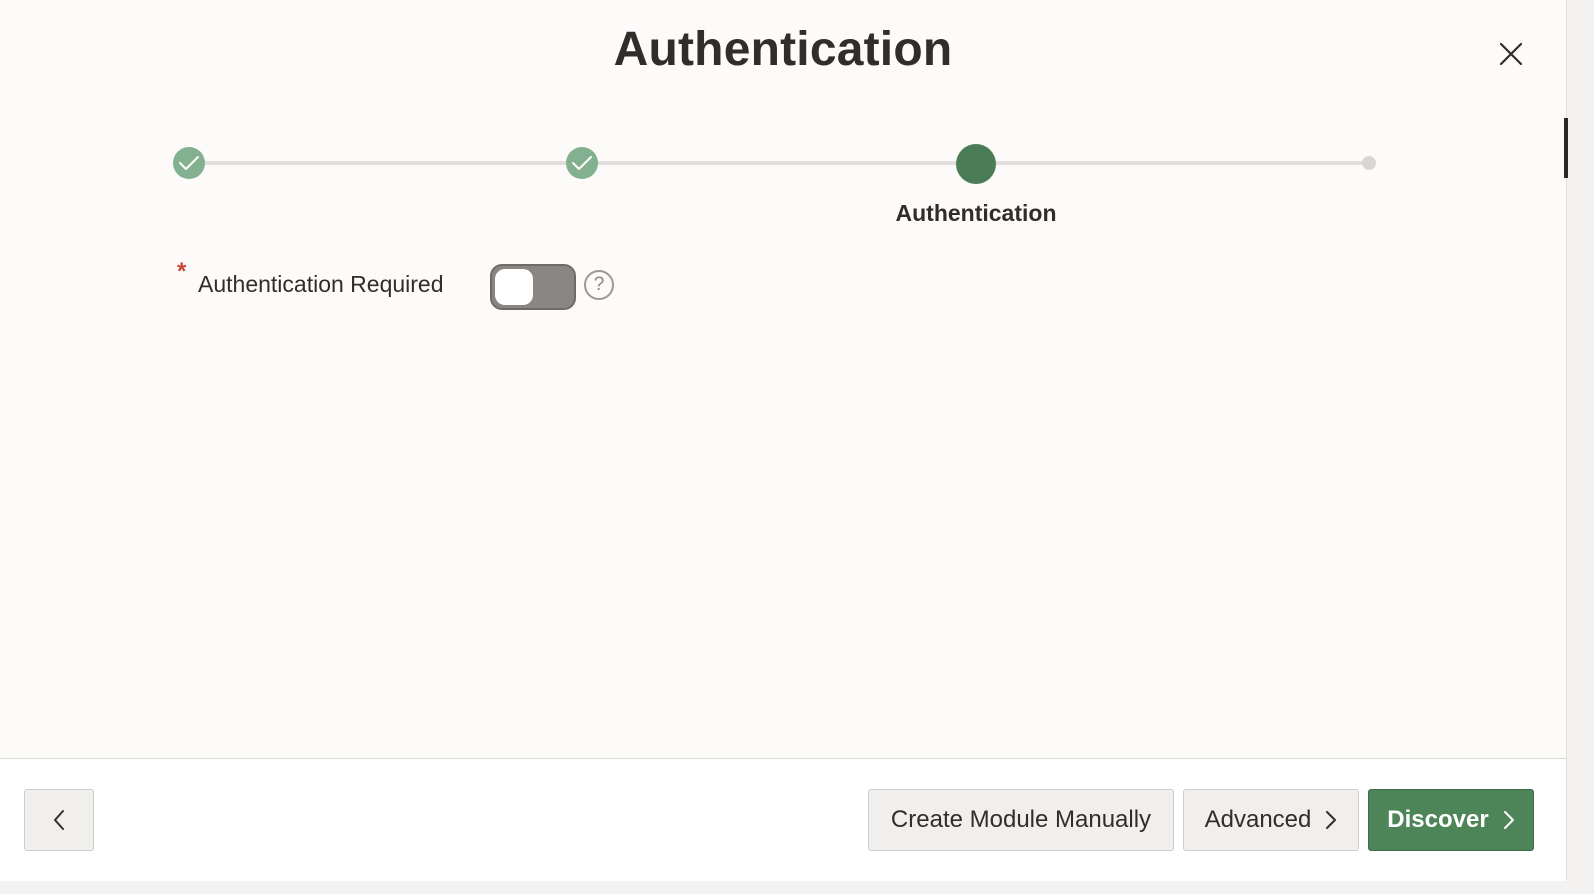 The width and height of the screenshot is (1594, 894). I want to click on advanced-button: Advanced, so click(1271, 820).